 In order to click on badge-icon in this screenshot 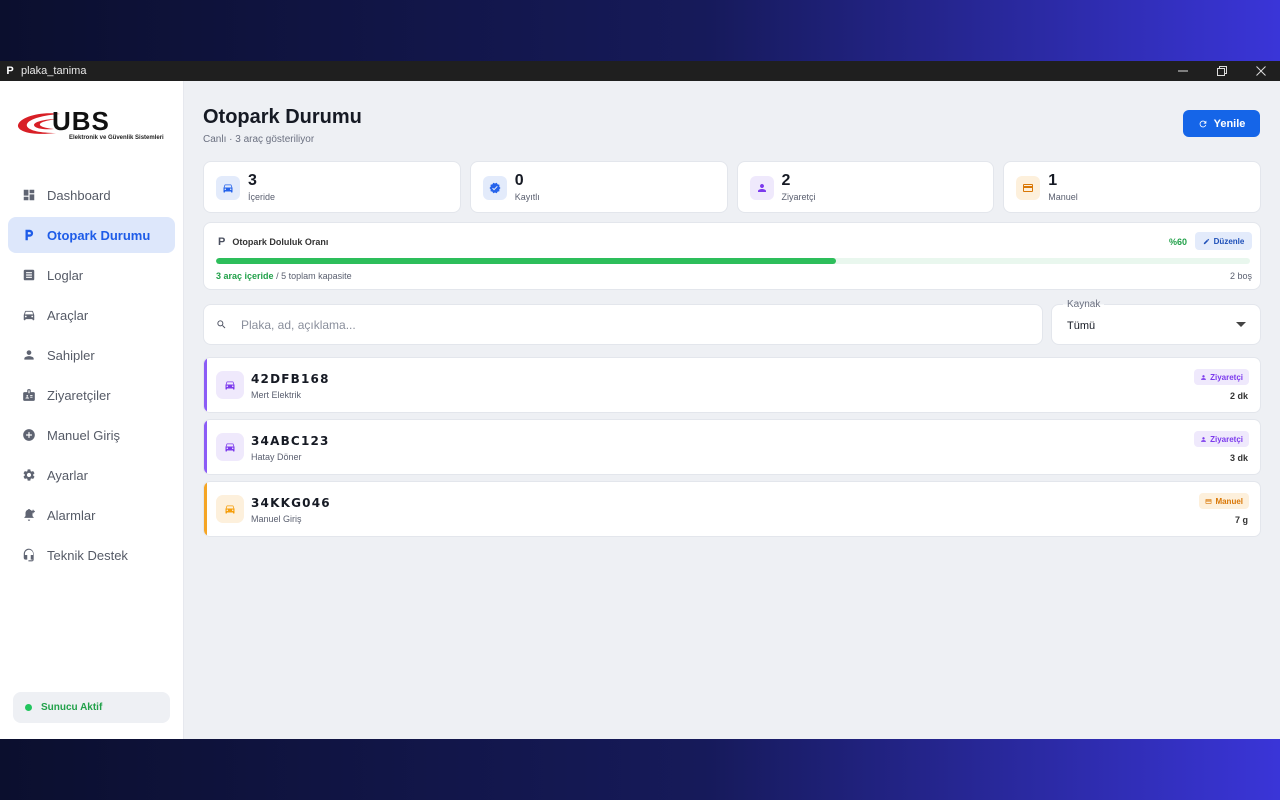, I will do `click(29, 395)`.